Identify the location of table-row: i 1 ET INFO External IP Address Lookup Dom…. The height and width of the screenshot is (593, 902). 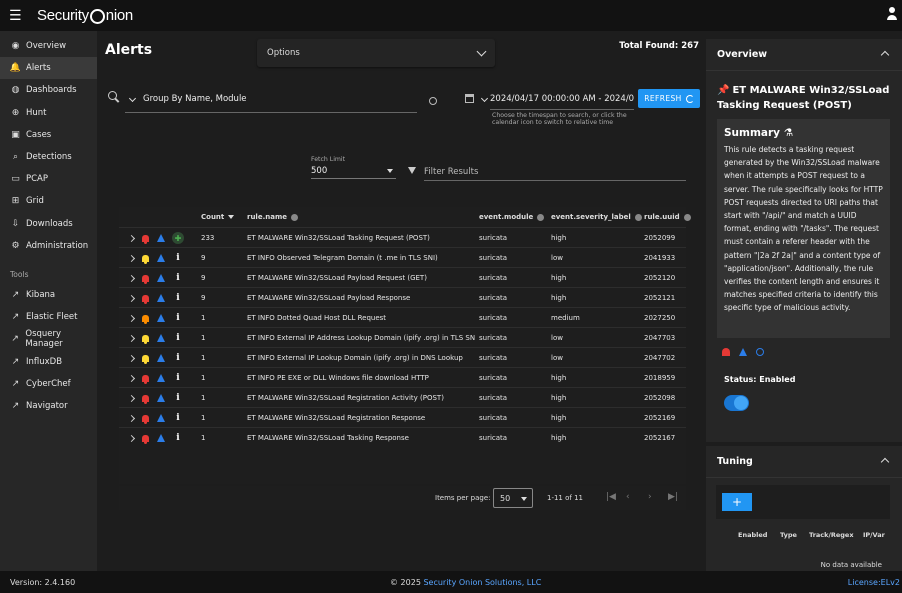
(402, 337).